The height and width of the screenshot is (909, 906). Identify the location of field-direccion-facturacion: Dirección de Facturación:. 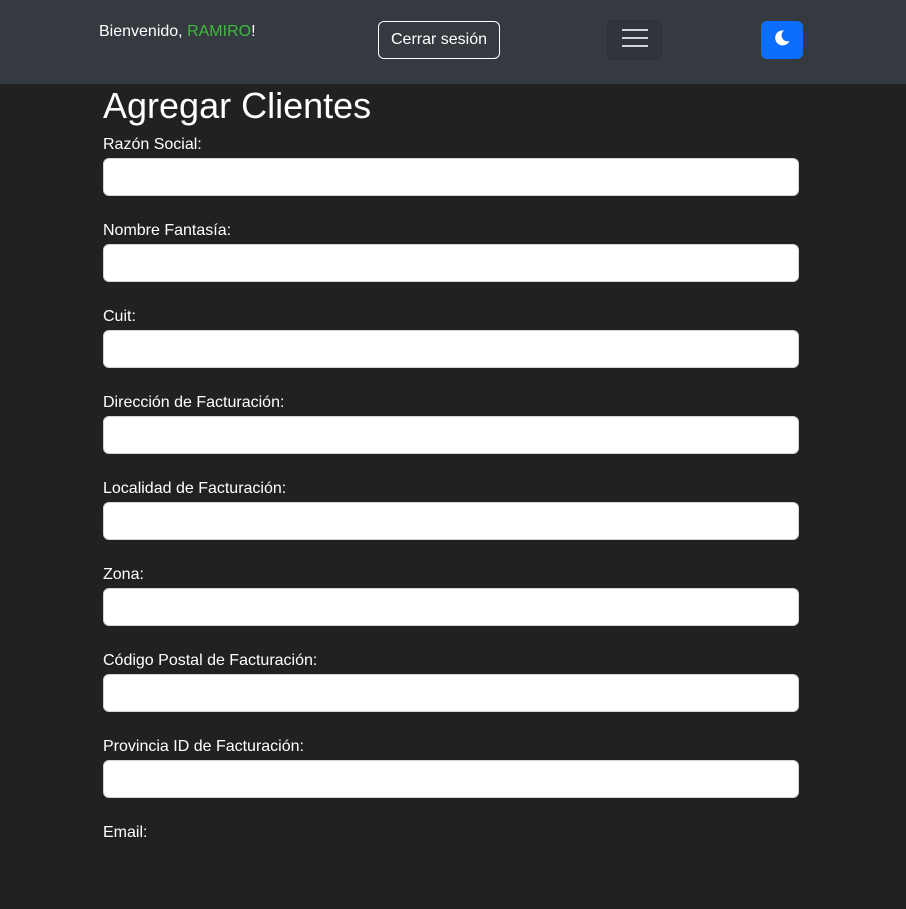
(451, 436).